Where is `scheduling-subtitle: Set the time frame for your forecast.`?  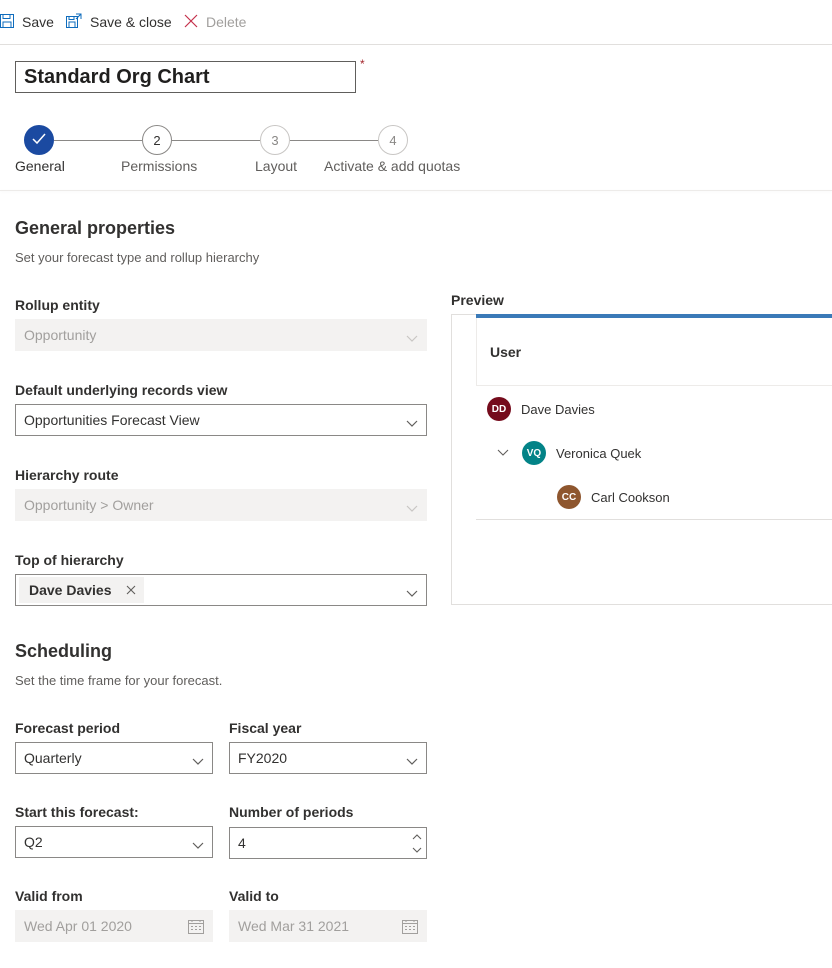
scheduling-subtitle: Set the time frame for your forecast. is located at coordinates (119, 680).